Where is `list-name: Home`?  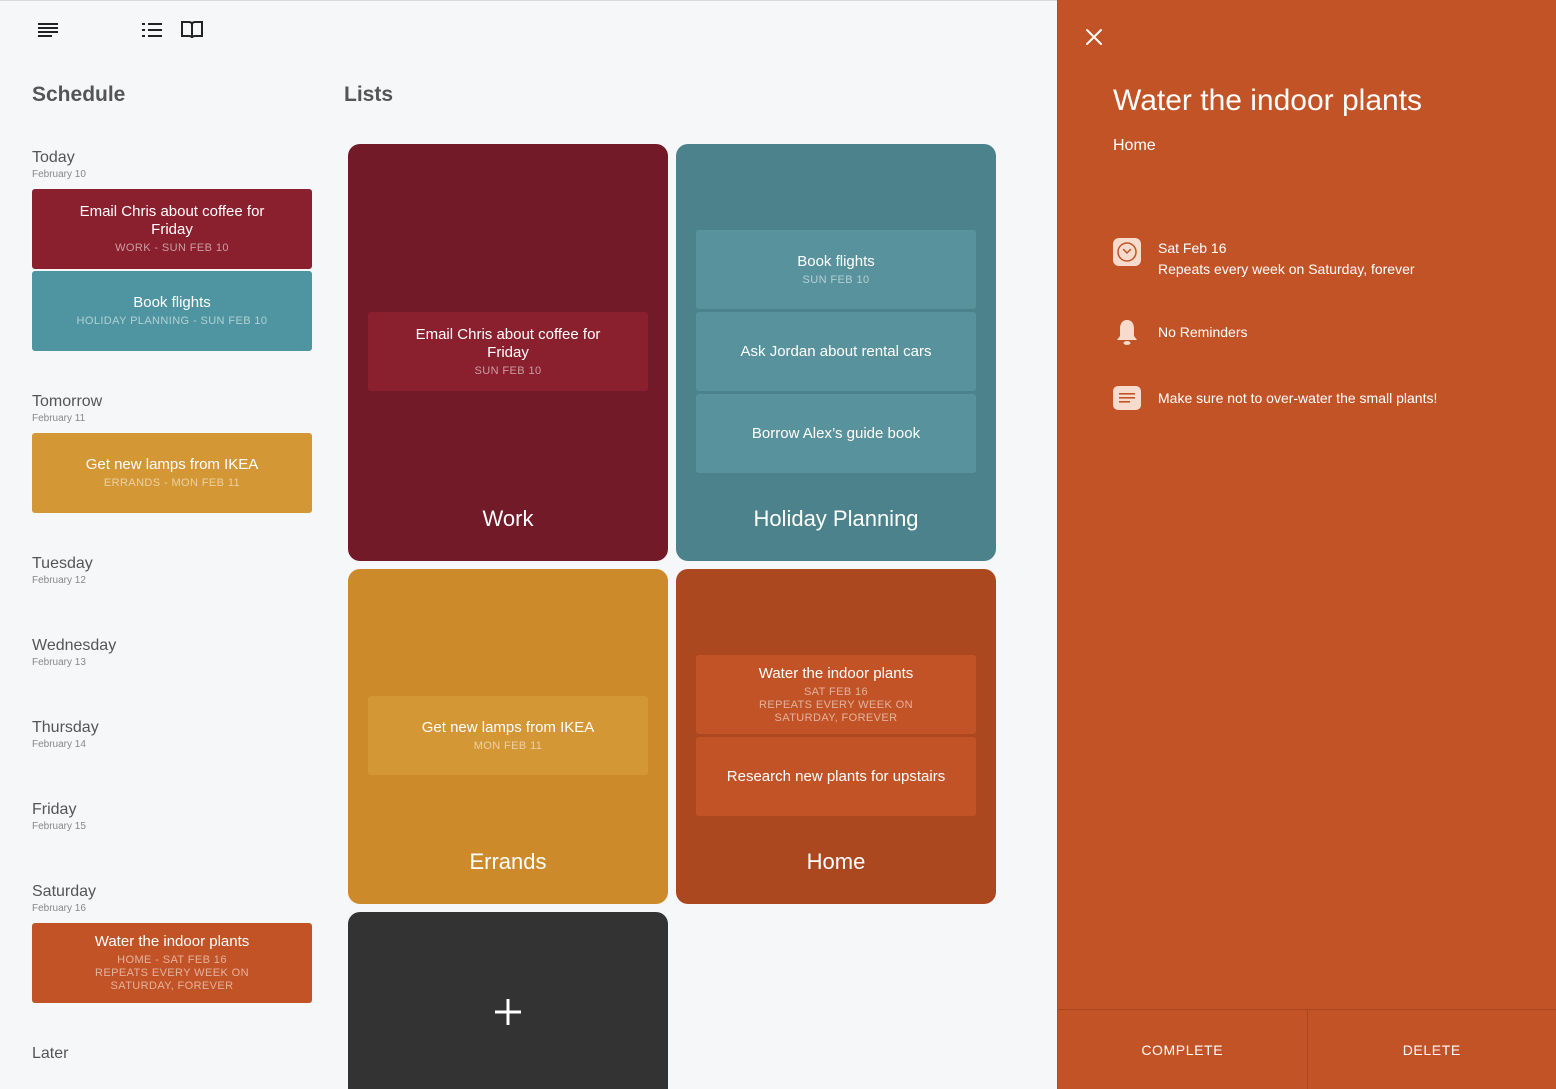 list-name: Home is located at coordinates (836, 861).